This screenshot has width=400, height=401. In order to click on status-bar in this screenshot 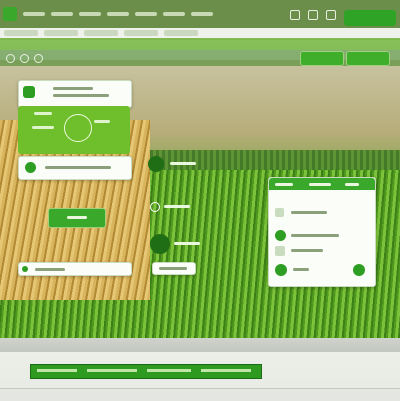, I will do `click(200, 394)`.